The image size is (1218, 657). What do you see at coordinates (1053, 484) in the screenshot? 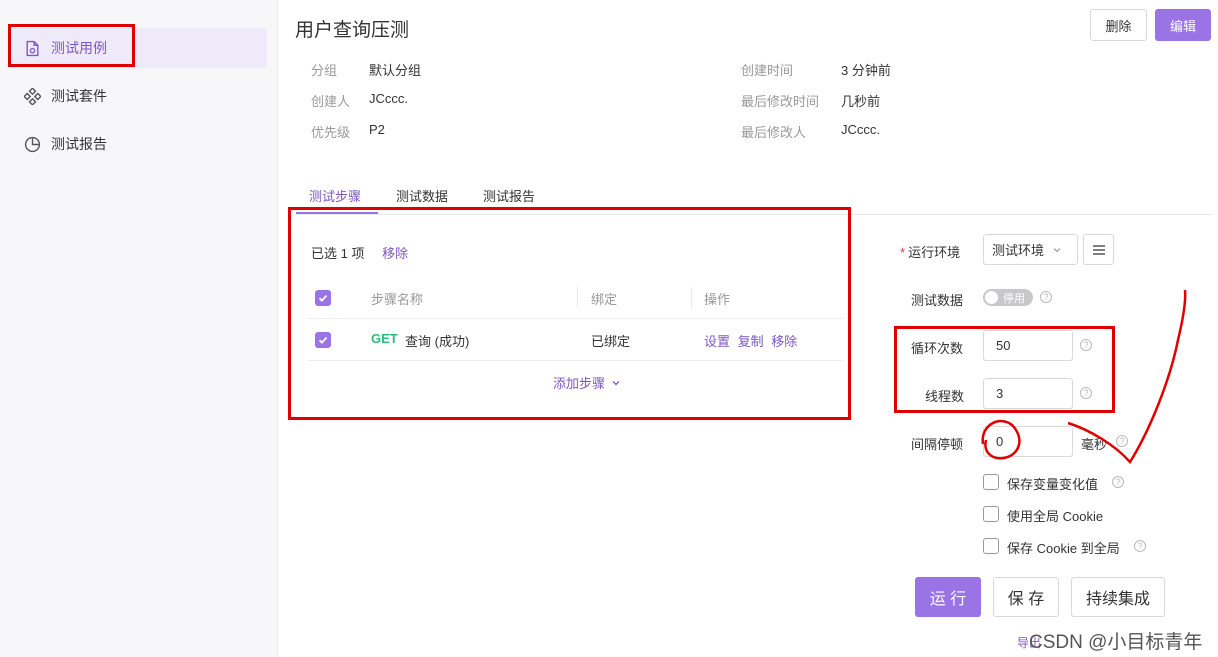
I see `save-vars-label: 保存变量变化值` at bounding box center [1053, 484].